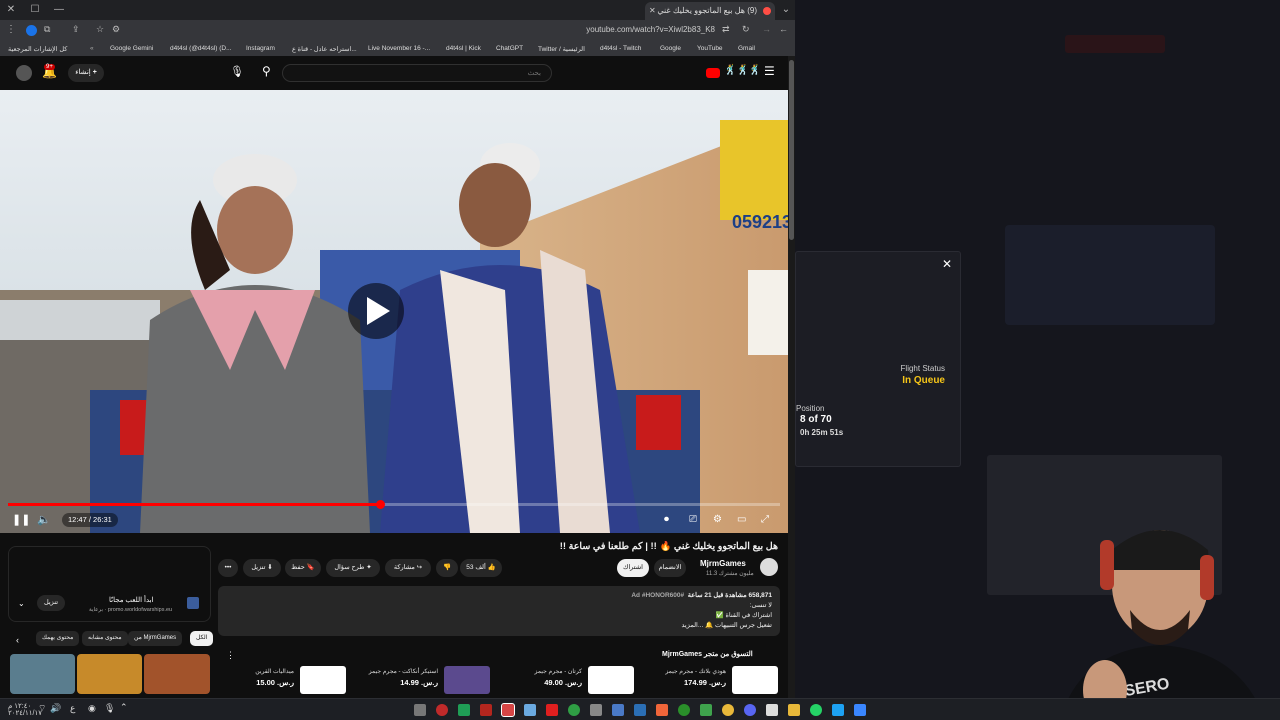 The image size is (1280, 720). Describe the element at coordinates (746, 29) in the screenshot. I see `reload-icon: ↻` at that location.